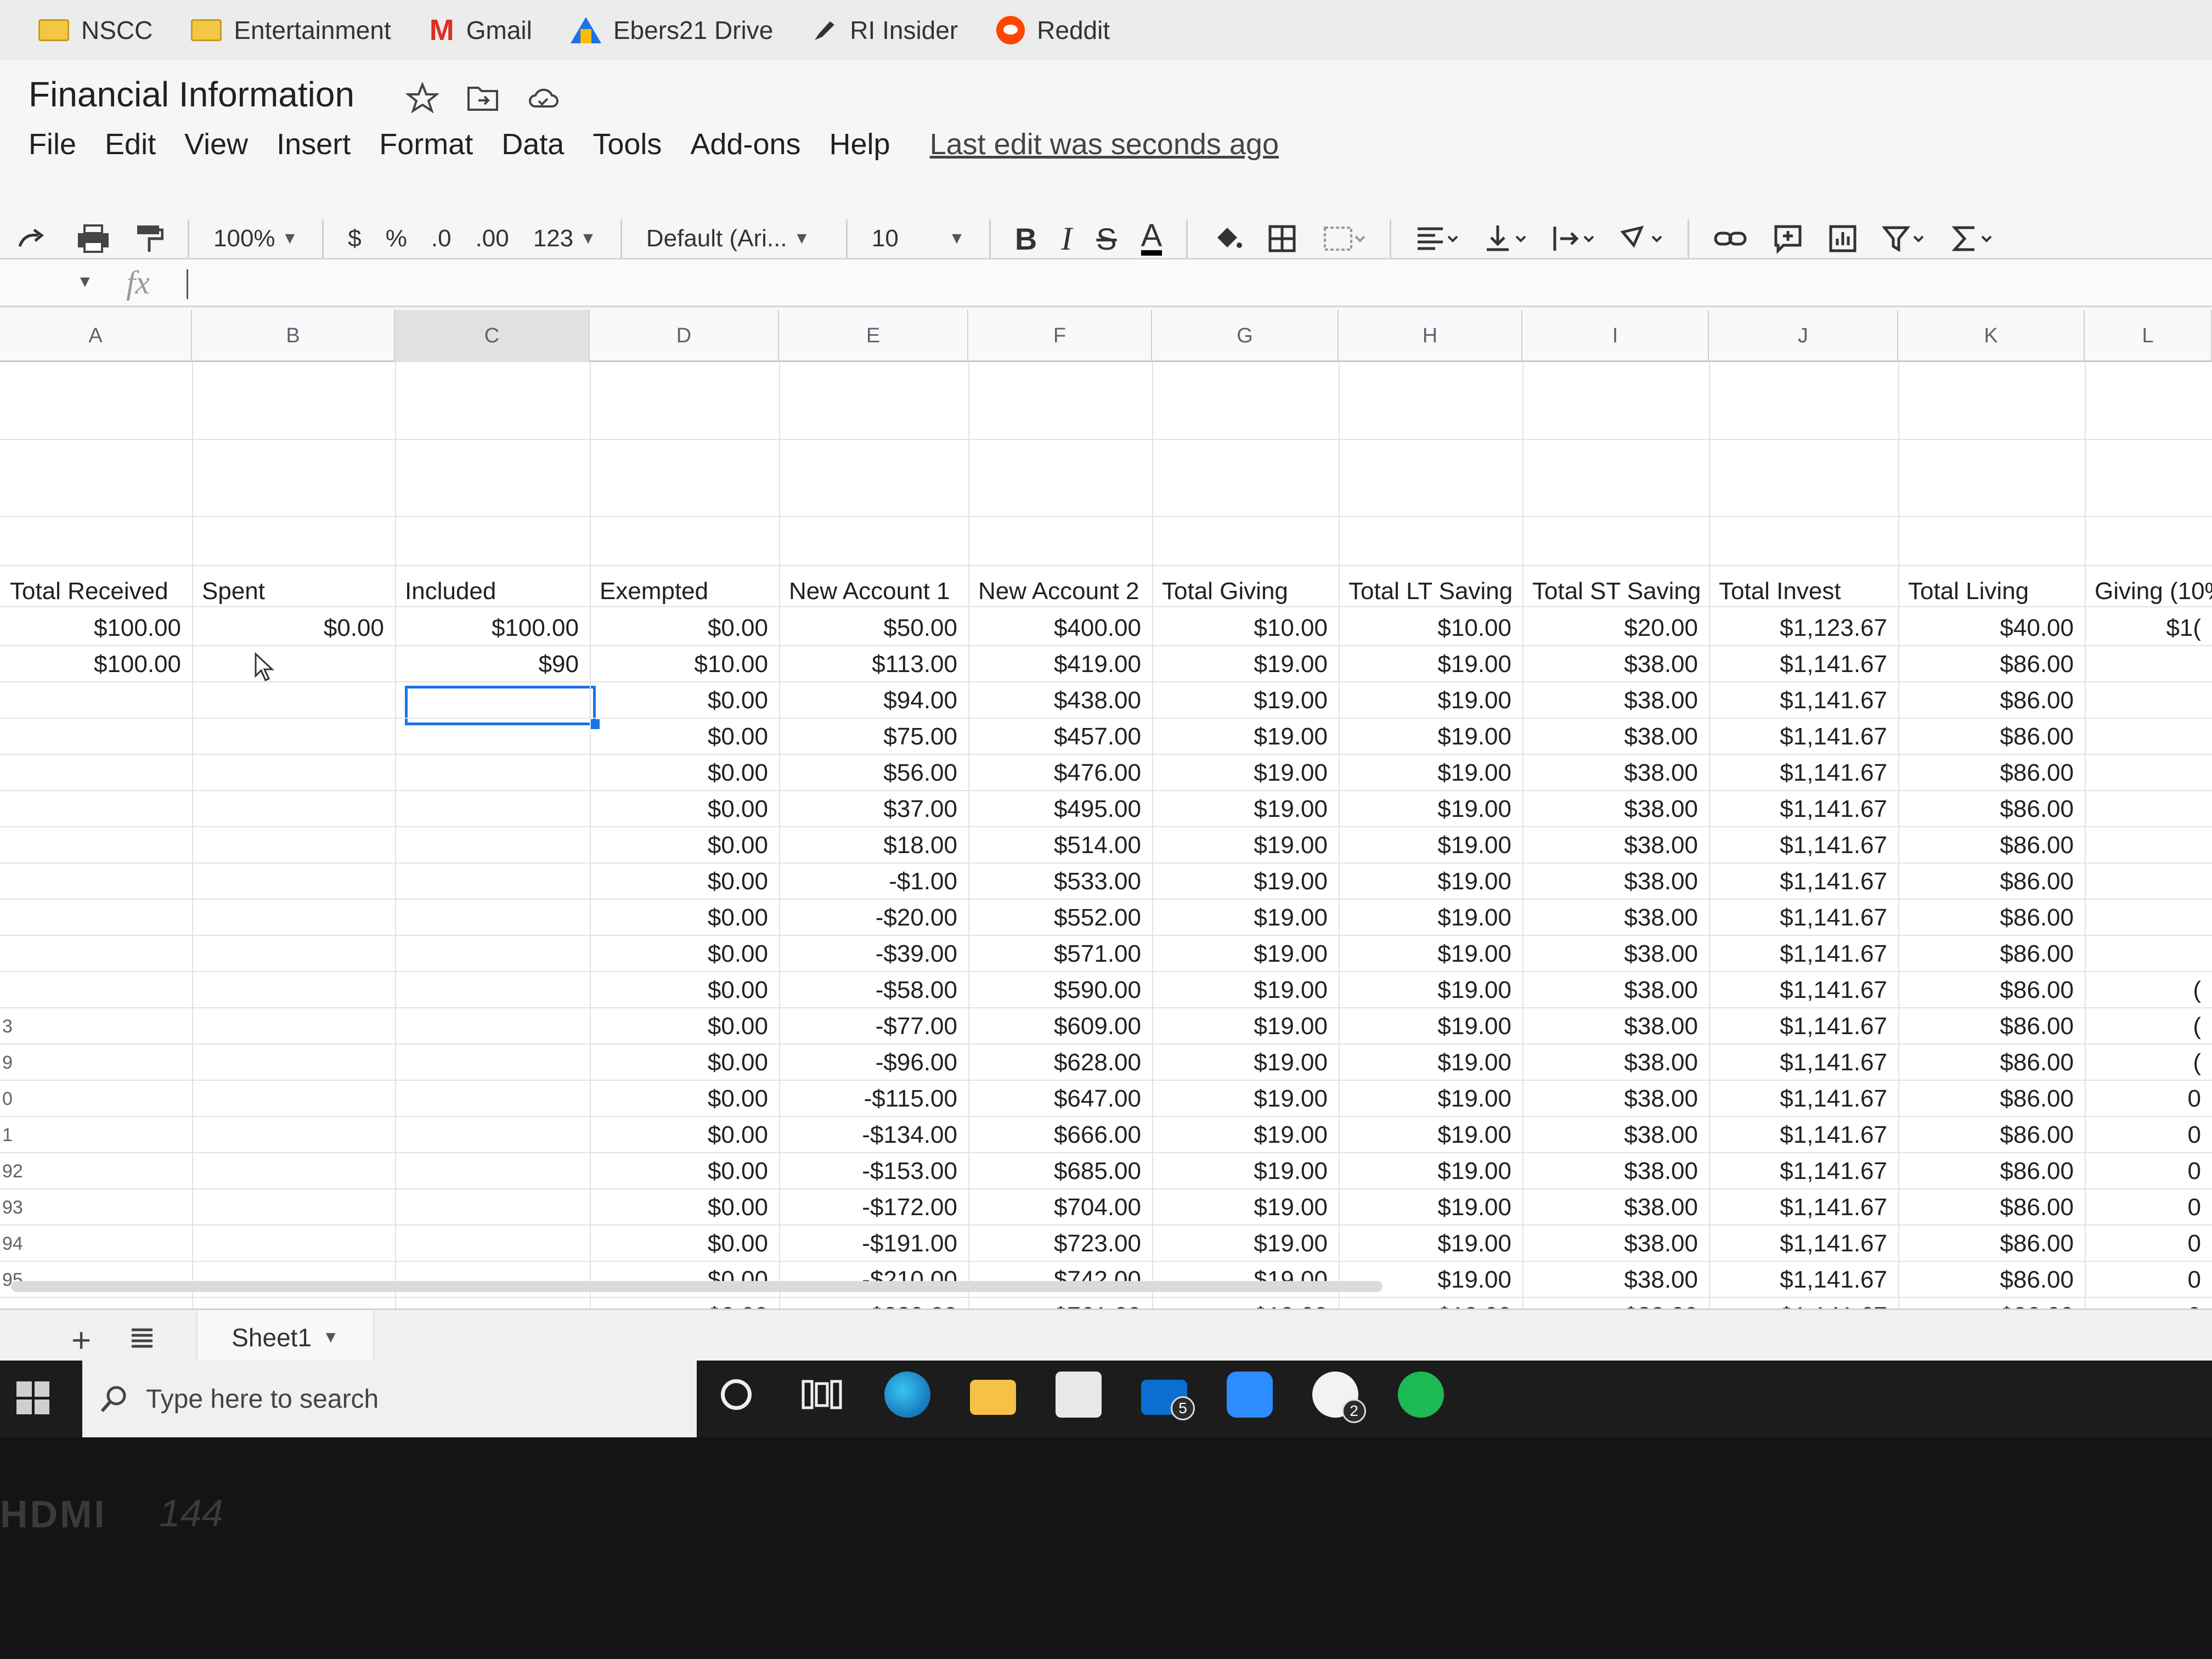 The height and width of the screenshot is (1659, 2212). I want to click on table-cell: $514.00, so click(1054, 845).